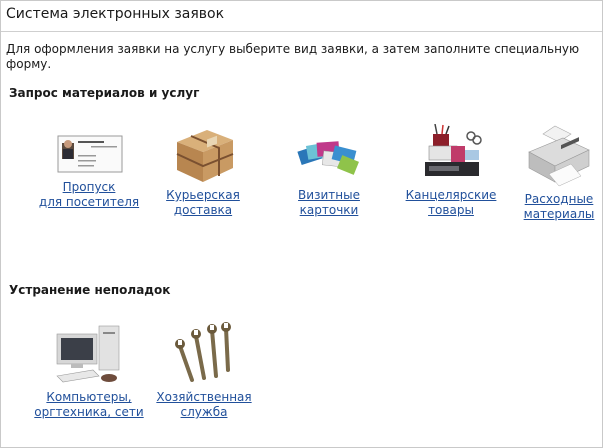 This screenshot has height=448, width=603. I want to click on tile-maintenance: Хозяйственная служба, so click(204, 371).